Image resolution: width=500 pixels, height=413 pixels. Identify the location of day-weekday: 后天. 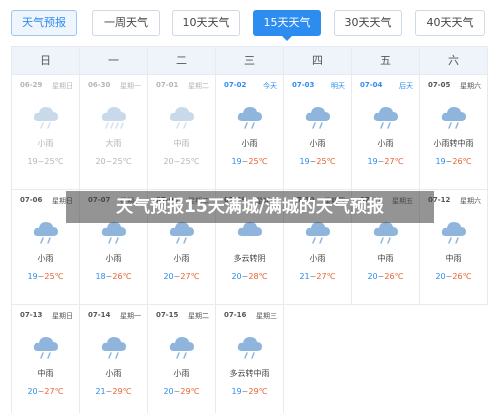
(406, 86).